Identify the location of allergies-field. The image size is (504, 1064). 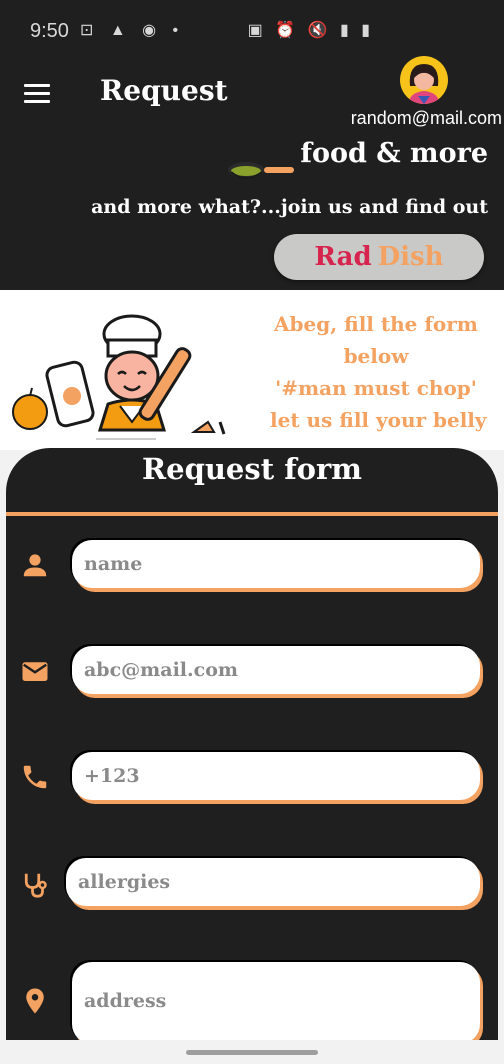
(273, 882).